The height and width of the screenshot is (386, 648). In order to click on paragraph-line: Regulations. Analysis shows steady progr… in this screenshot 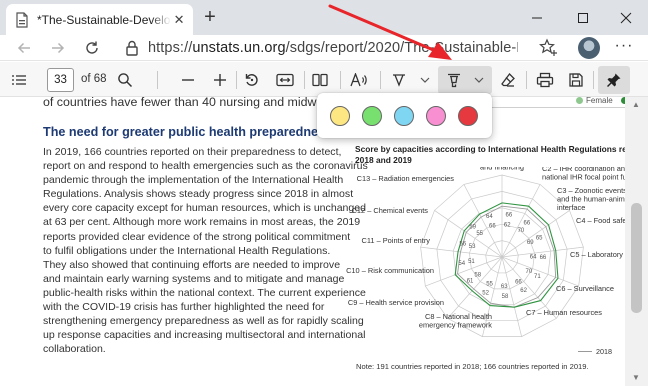, I will do `click(198, 194)`.